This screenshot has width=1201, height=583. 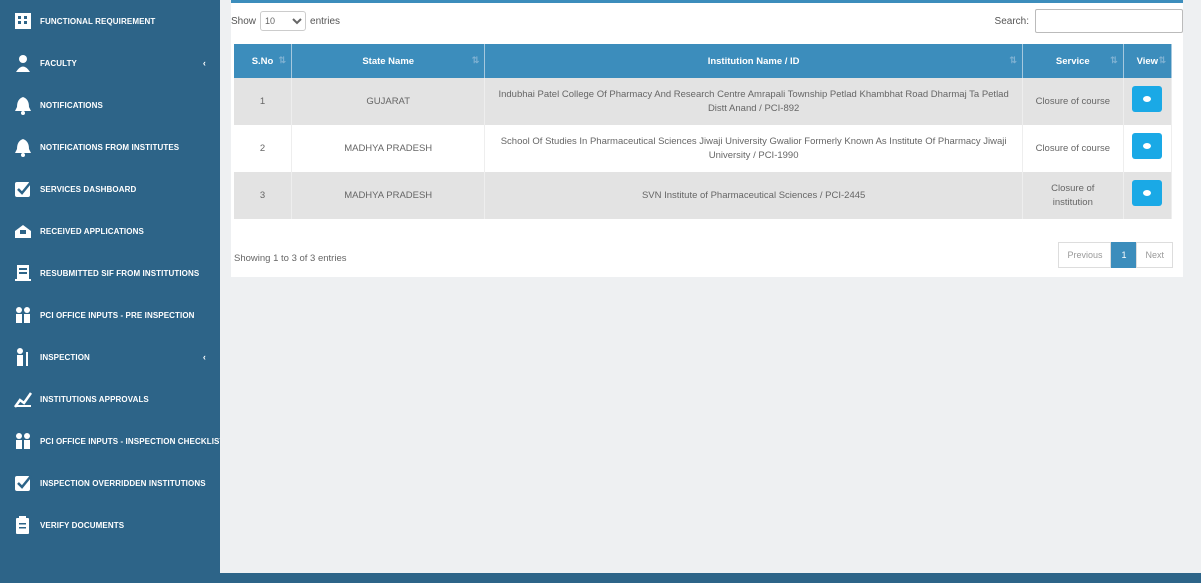 What do you see at coordinates (23, 231) in the screenshot?
I see `inbox-icon` at bounding box center [23, 231].